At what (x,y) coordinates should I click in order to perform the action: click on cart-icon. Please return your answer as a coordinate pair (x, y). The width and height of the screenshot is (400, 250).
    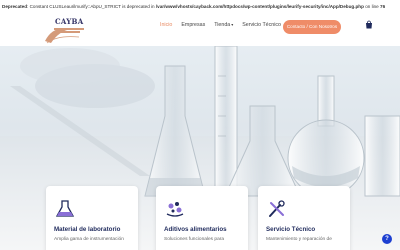
    Looking at the image, I should click on (369, 25).